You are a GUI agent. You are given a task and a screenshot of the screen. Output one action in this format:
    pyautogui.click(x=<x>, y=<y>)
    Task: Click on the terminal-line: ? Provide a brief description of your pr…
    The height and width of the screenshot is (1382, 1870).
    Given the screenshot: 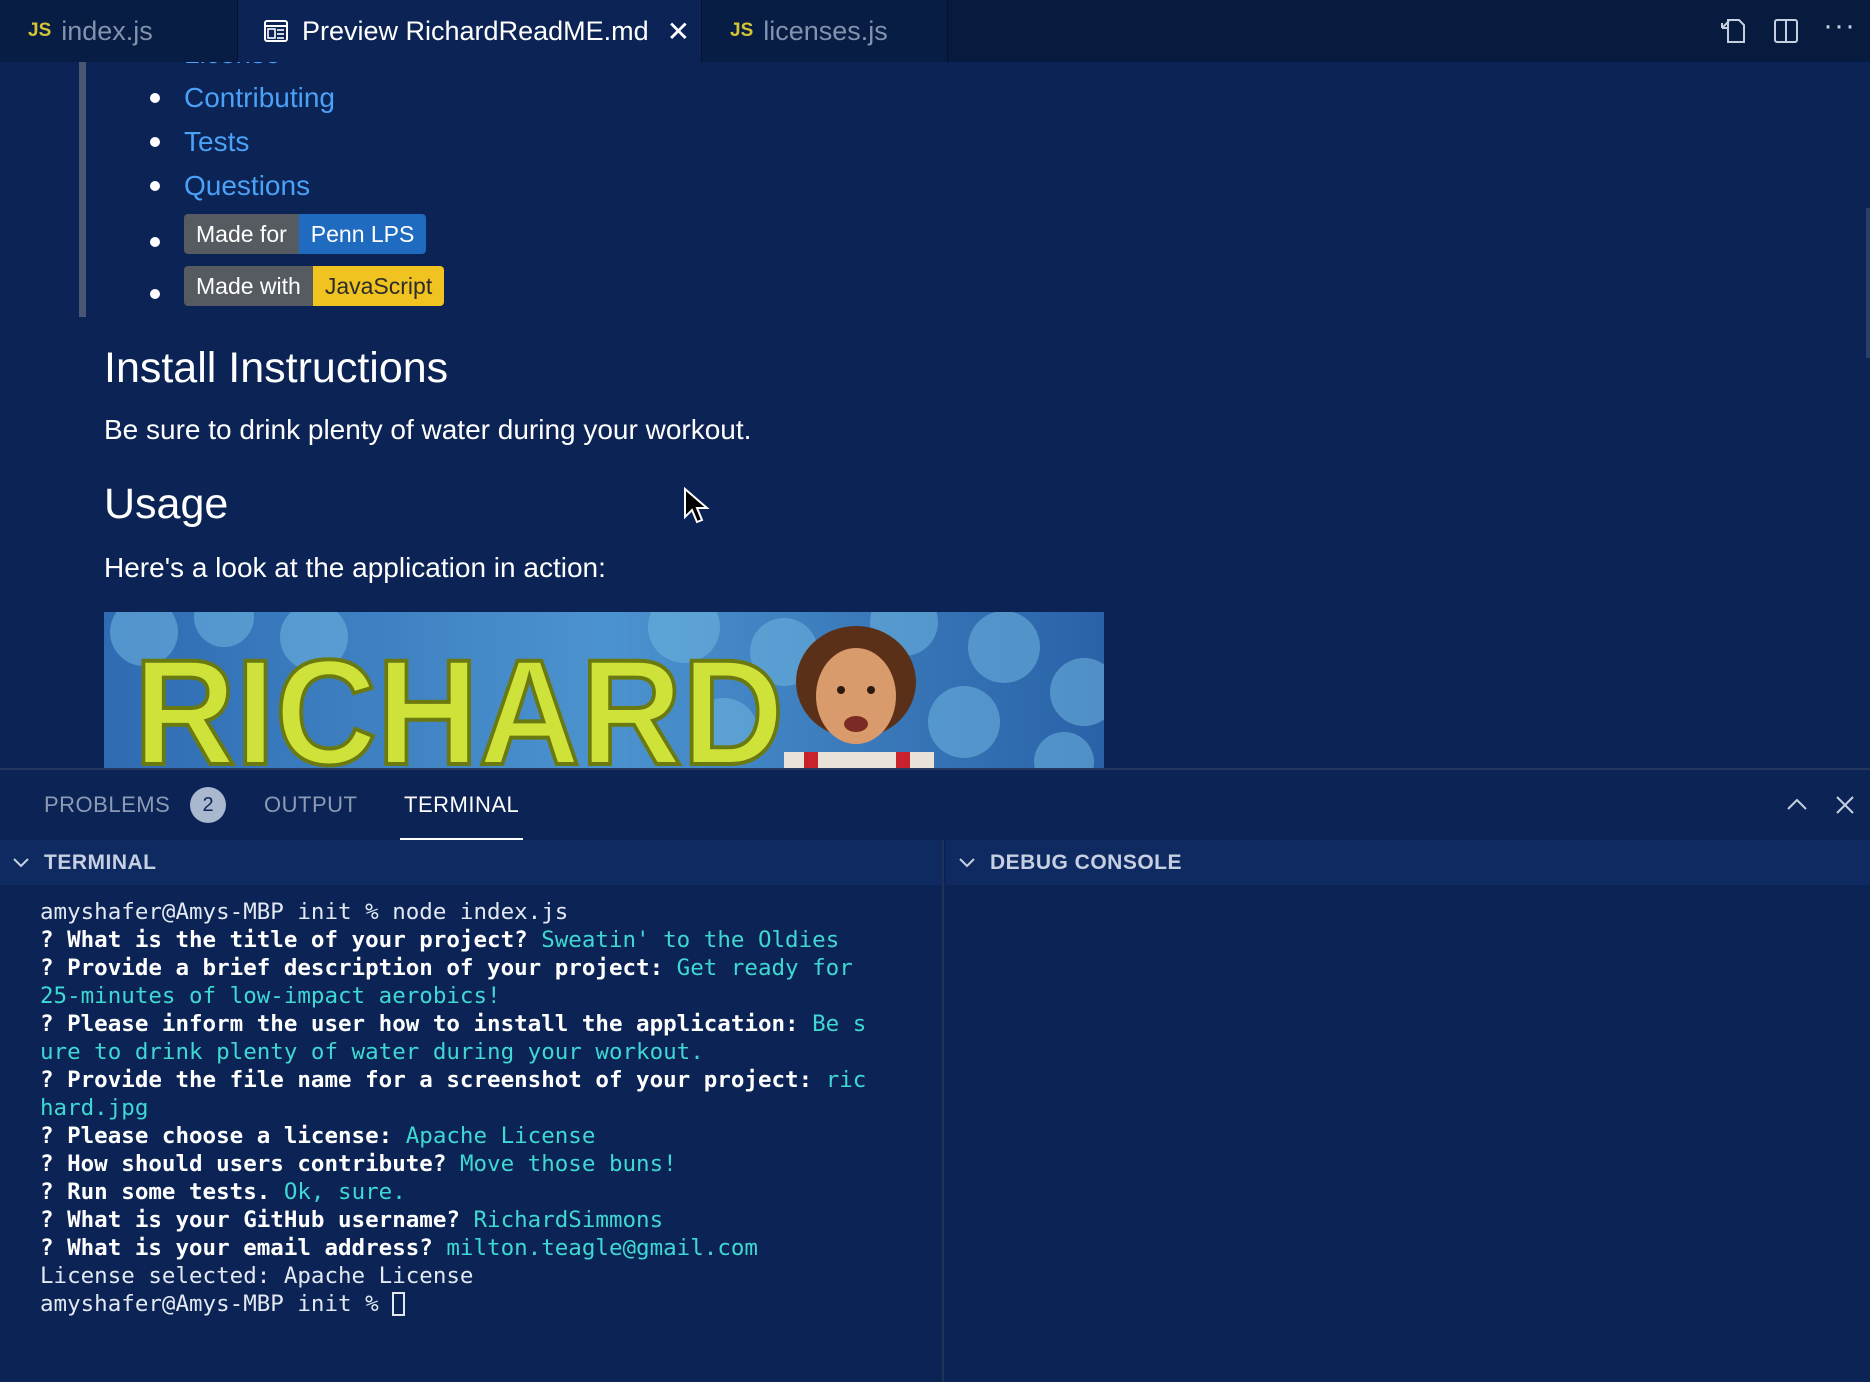 What is the action you would take?
    pyautogui.click(x=453, y=968)
    